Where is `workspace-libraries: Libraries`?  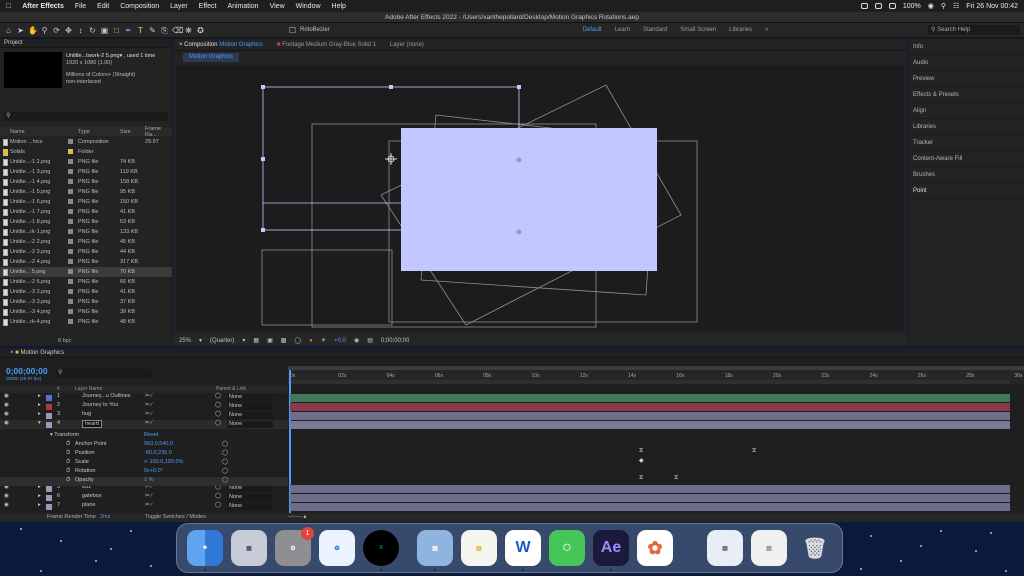 workspace-libraries: Libraries is located at coordinates (740, 30).